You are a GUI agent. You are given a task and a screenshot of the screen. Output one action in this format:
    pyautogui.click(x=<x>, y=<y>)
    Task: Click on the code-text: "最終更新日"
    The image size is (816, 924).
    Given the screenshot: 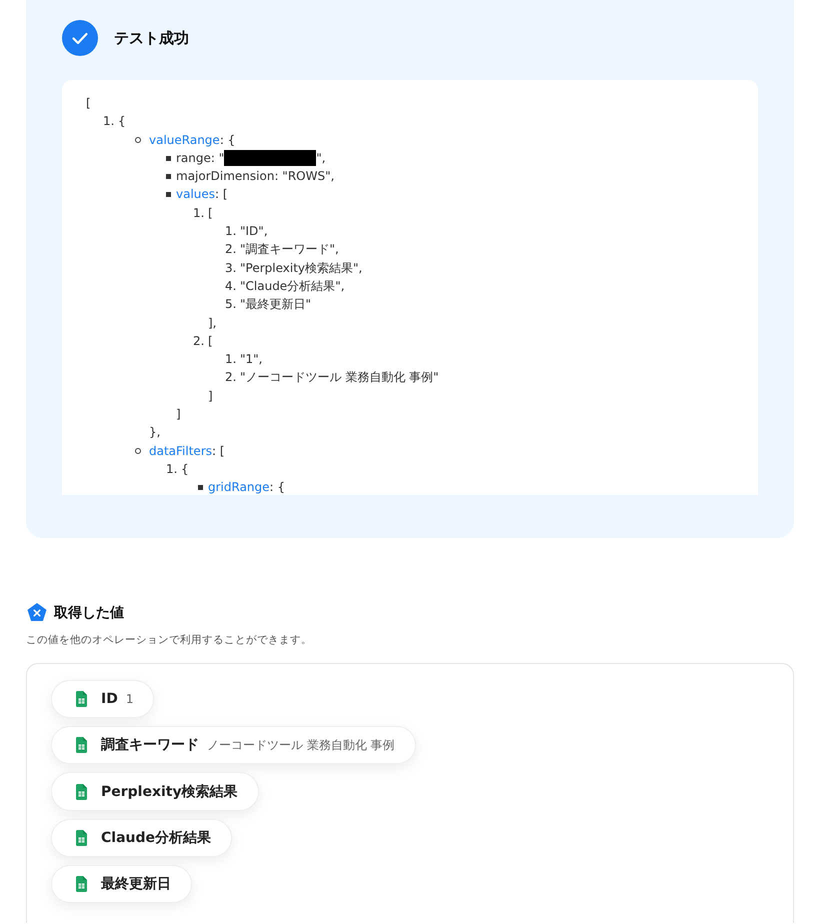 What is the action you would take?
    pyautogui.click(x=276, y=305)
    